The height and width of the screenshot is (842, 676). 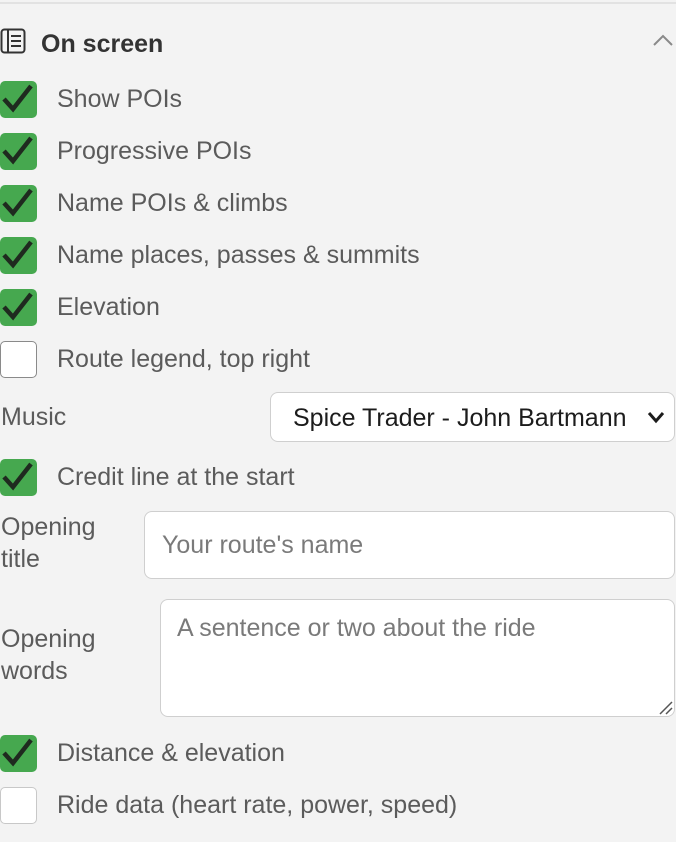 I want to click on chevron-down-icon, so click(x=656, y=418).